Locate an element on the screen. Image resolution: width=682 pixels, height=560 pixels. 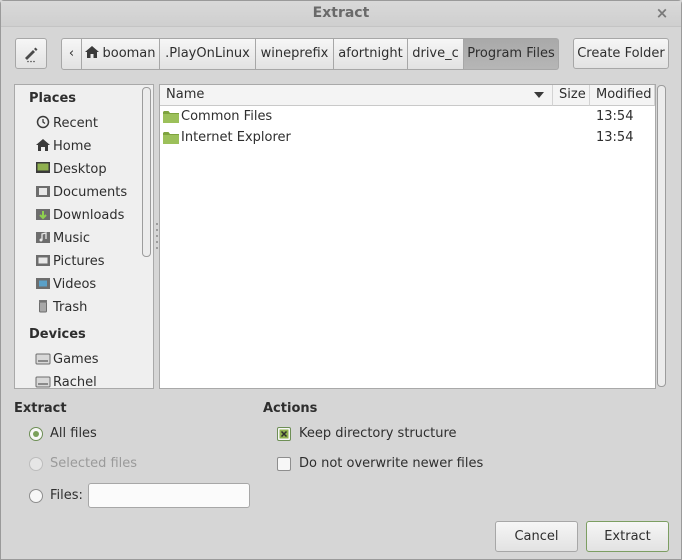
sidebar-item-games: Games is located at coordinates (66, 360).